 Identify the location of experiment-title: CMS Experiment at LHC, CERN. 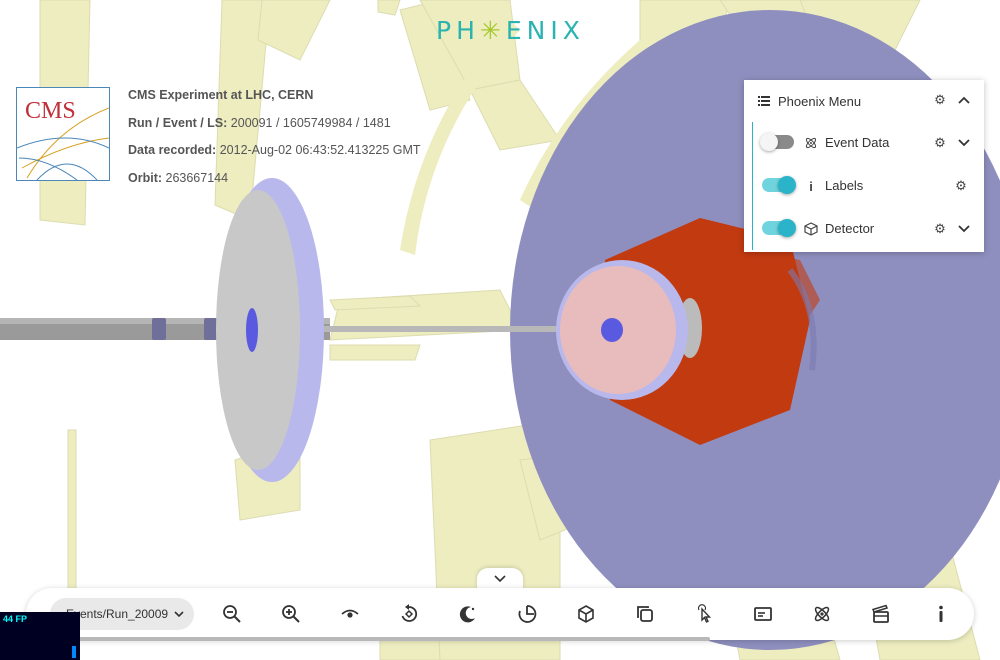
(221, 95).